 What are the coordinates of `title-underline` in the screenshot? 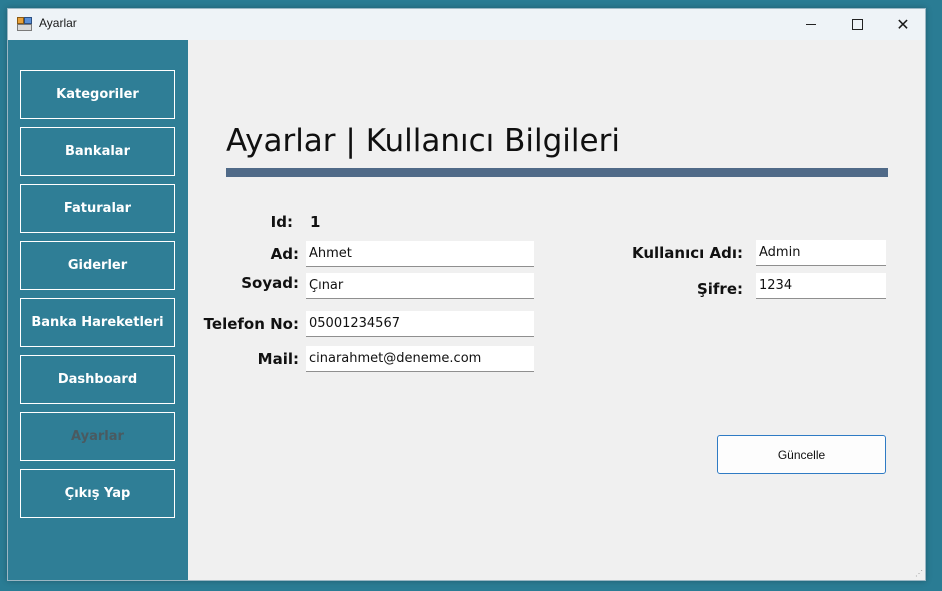 It's located at (557, 172).